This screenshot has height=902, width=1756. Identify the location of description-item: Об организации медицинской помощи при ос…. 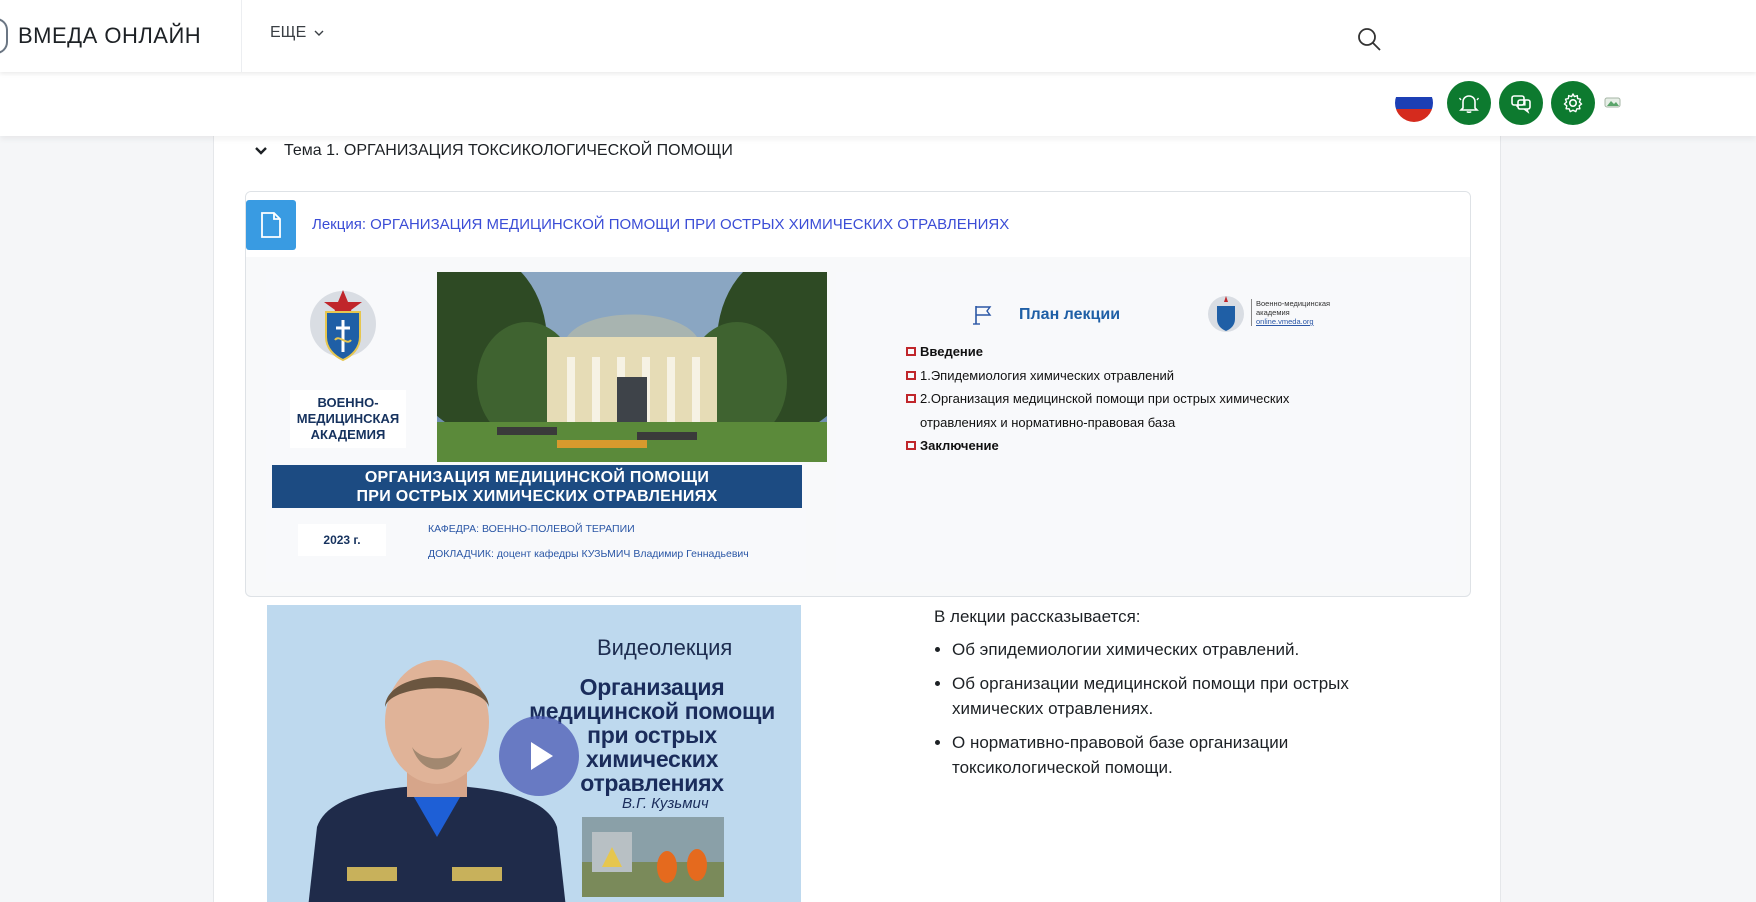
(1173, 696).